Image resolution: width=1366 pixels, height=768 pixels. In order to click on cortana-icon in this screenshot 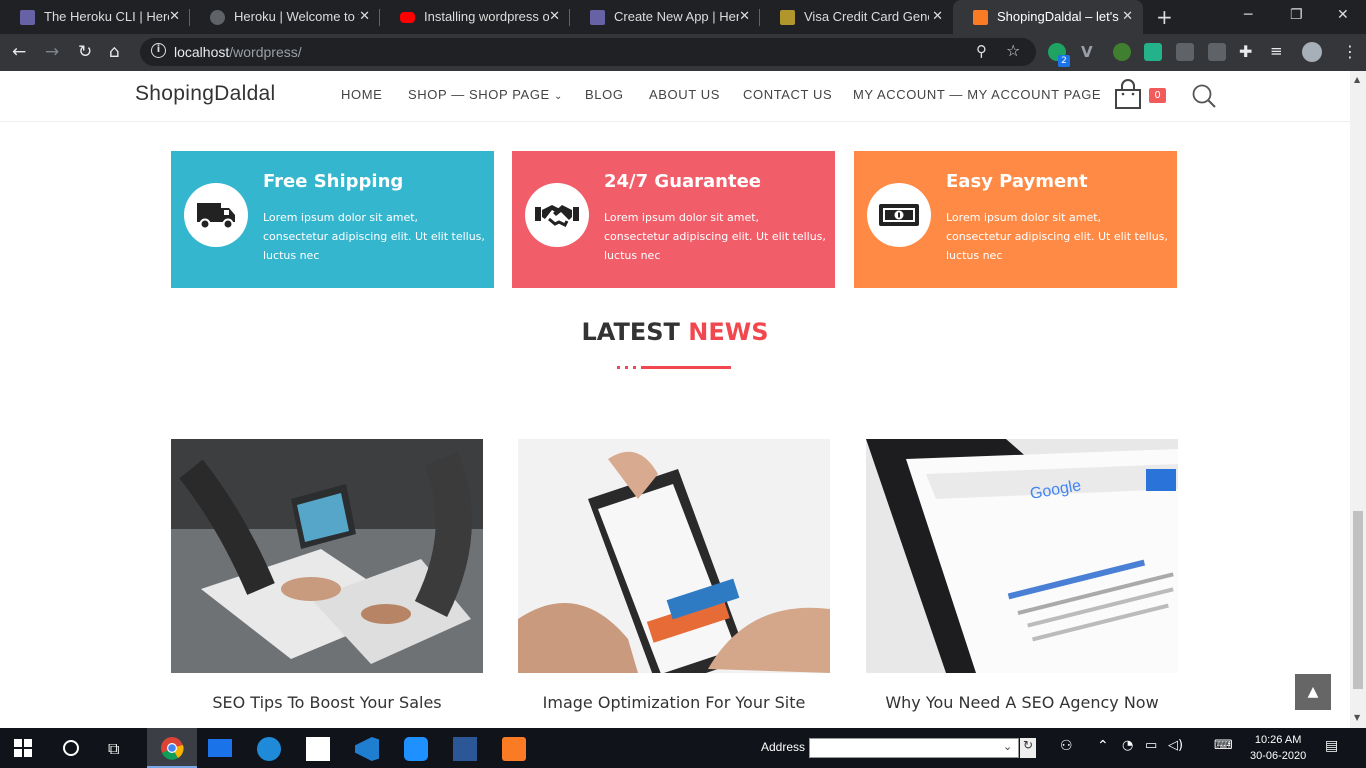, I will do `click(71, 748)`.